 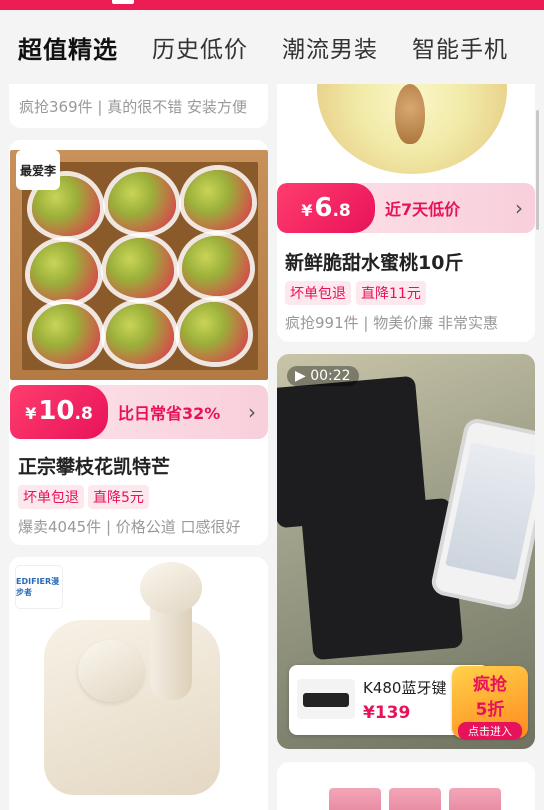 I want to click on product-meta: 疯抢991件 | 物美价廉 非常实惠, so click(x=391, y=323).